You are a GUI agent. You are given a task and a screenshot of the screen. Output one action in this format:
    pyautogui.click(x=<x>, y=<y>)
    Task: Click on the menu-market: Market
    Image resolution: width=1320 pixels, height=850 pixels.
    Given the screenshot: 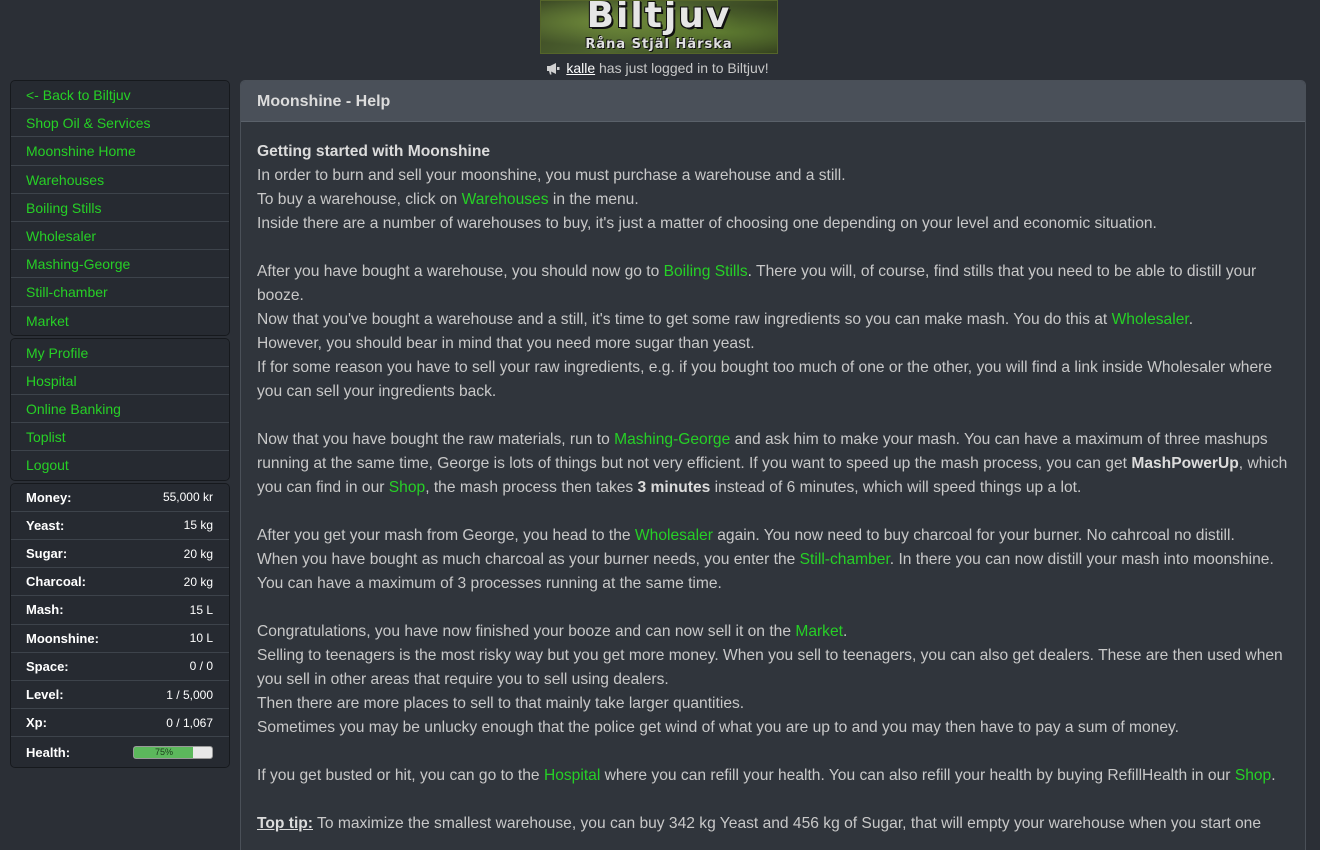 What is the action you would take?
    pyautogui.click(x=120, y=320)
    